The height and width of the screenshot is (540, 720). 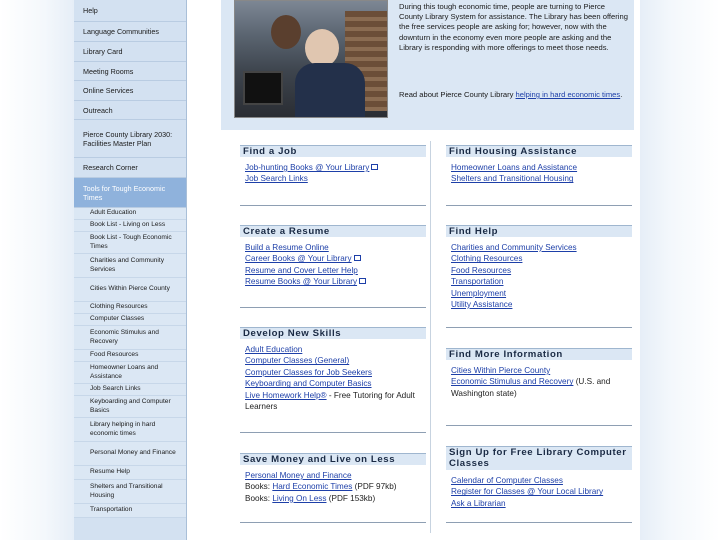 I want to click on resume-cover-link: Resume and Cover Letter Help, so click(x=301, y=270).